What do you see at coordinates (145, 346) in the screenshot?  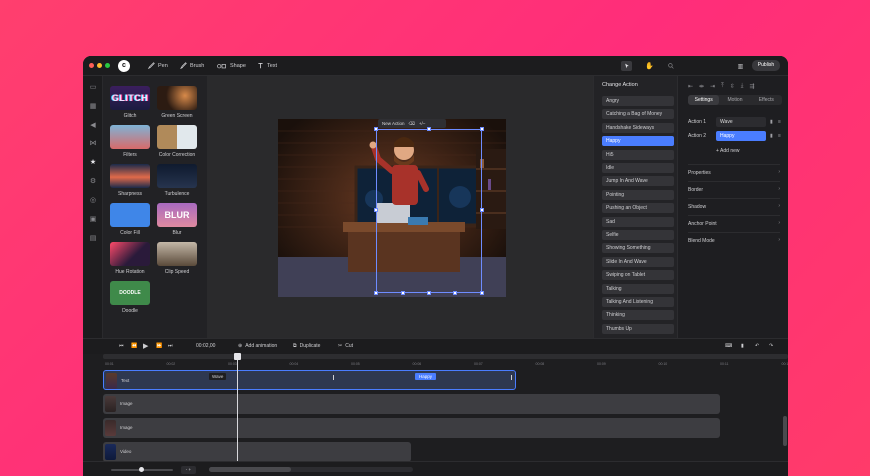 I see `play-icon: ▶` at bounding box center [145, 346].